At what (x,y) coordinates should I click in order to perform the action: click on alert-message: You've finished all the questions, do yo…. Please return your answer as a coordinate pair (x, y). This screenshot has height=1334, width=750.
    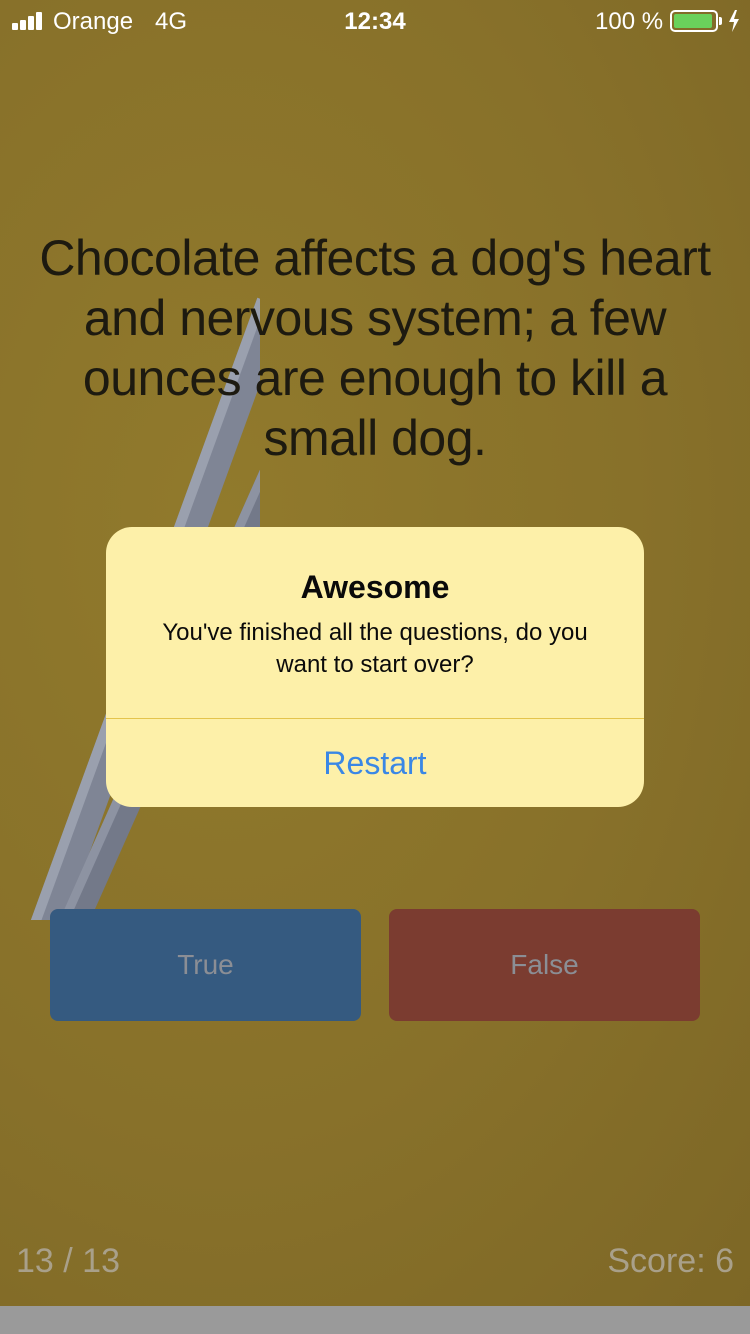
    Looking at the image, I should click on (375, 648).